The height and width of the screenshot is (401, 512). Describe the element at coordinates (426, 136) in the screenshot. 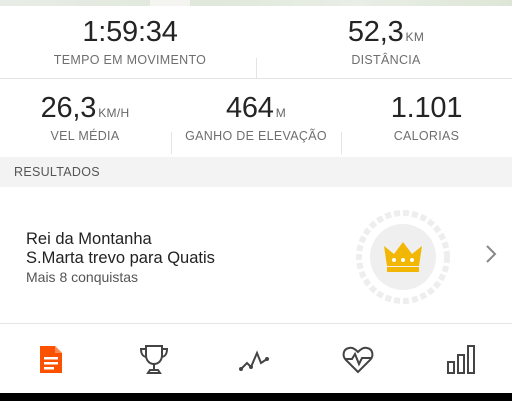

I see `calories-label: CALORIAS` at that location.